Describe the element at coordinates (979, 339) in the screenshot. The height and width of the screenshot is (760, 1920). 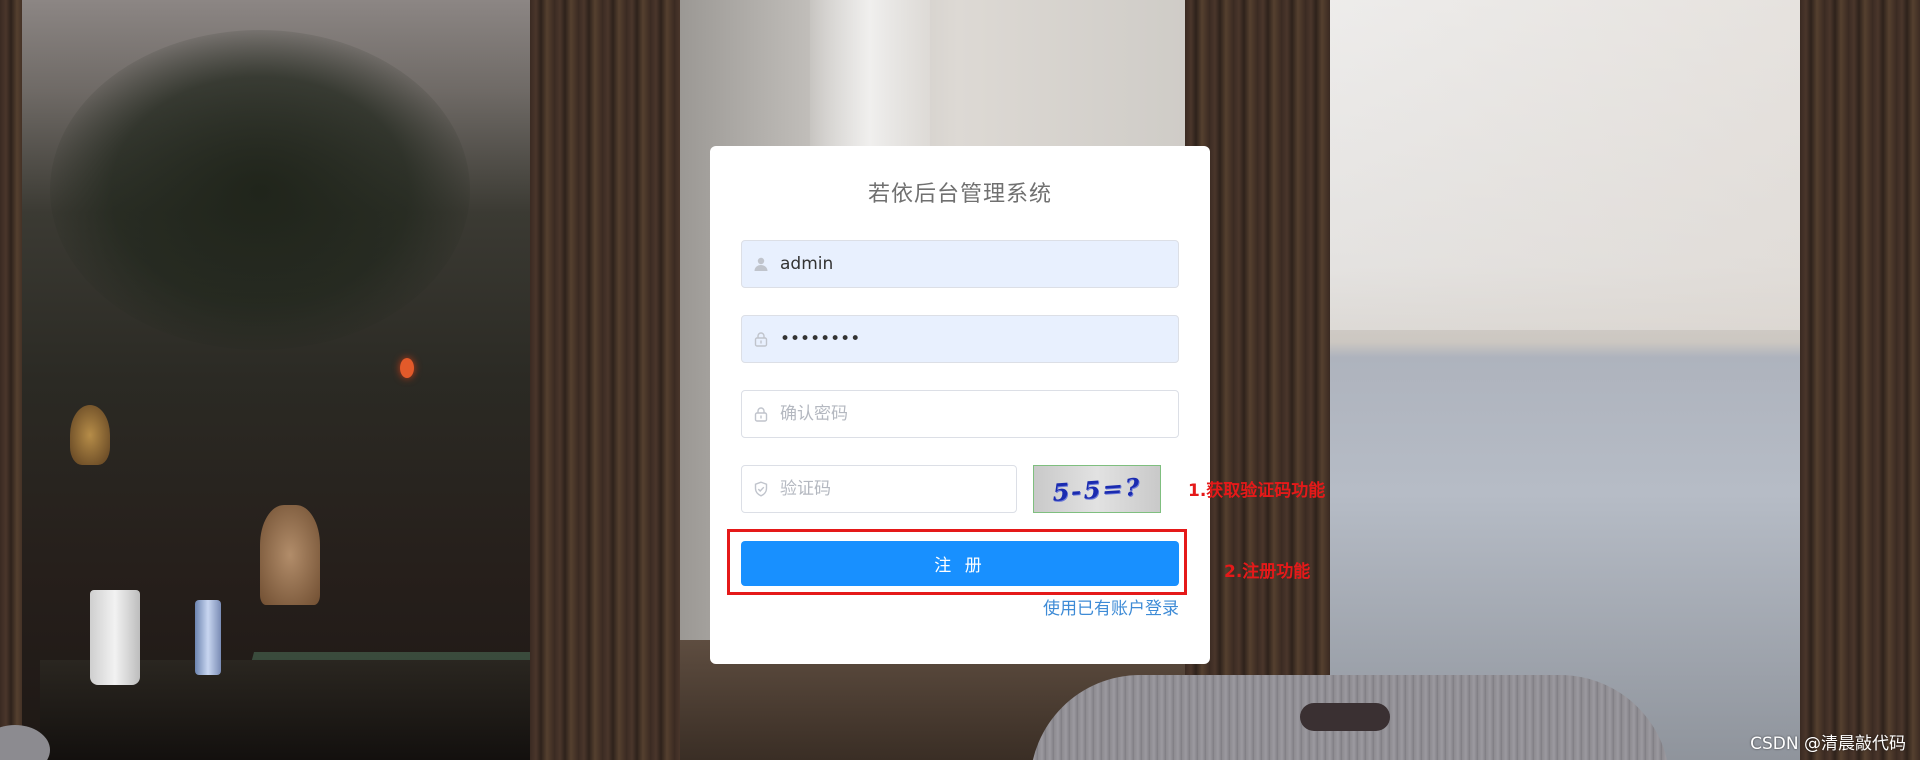
I see `password-input` at that location.